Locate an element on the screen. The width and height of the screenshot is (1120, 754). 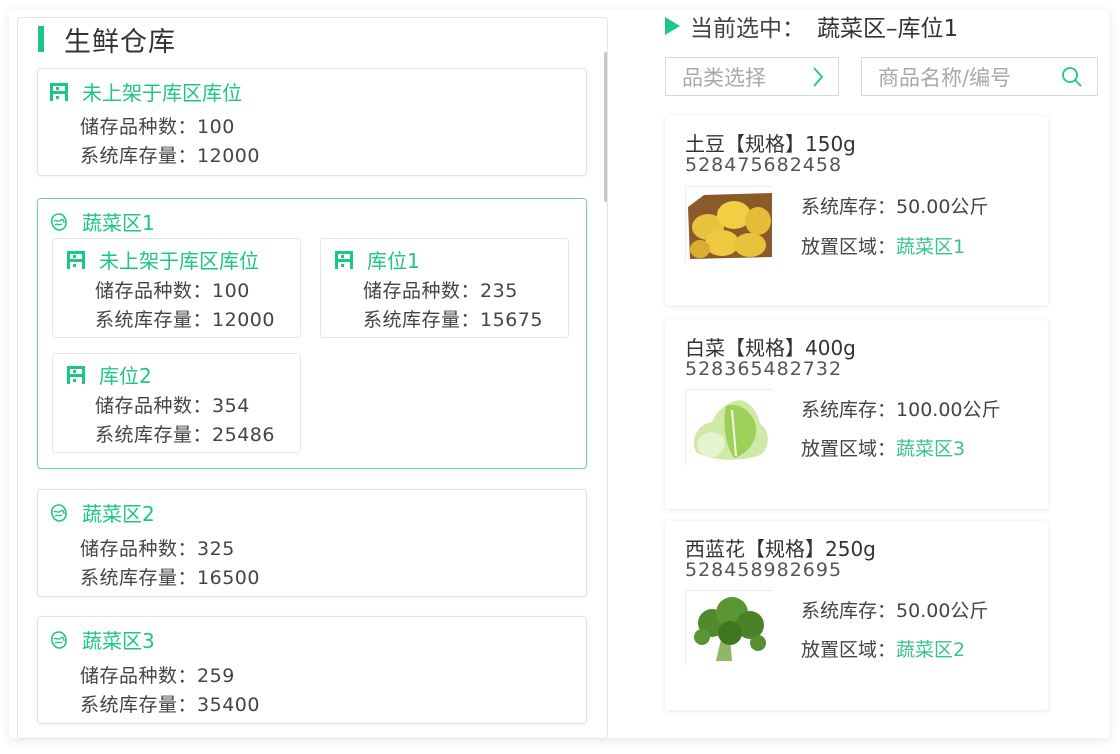
zone-2-name: 蔬菜区2 is located at coordinates (118, 514).